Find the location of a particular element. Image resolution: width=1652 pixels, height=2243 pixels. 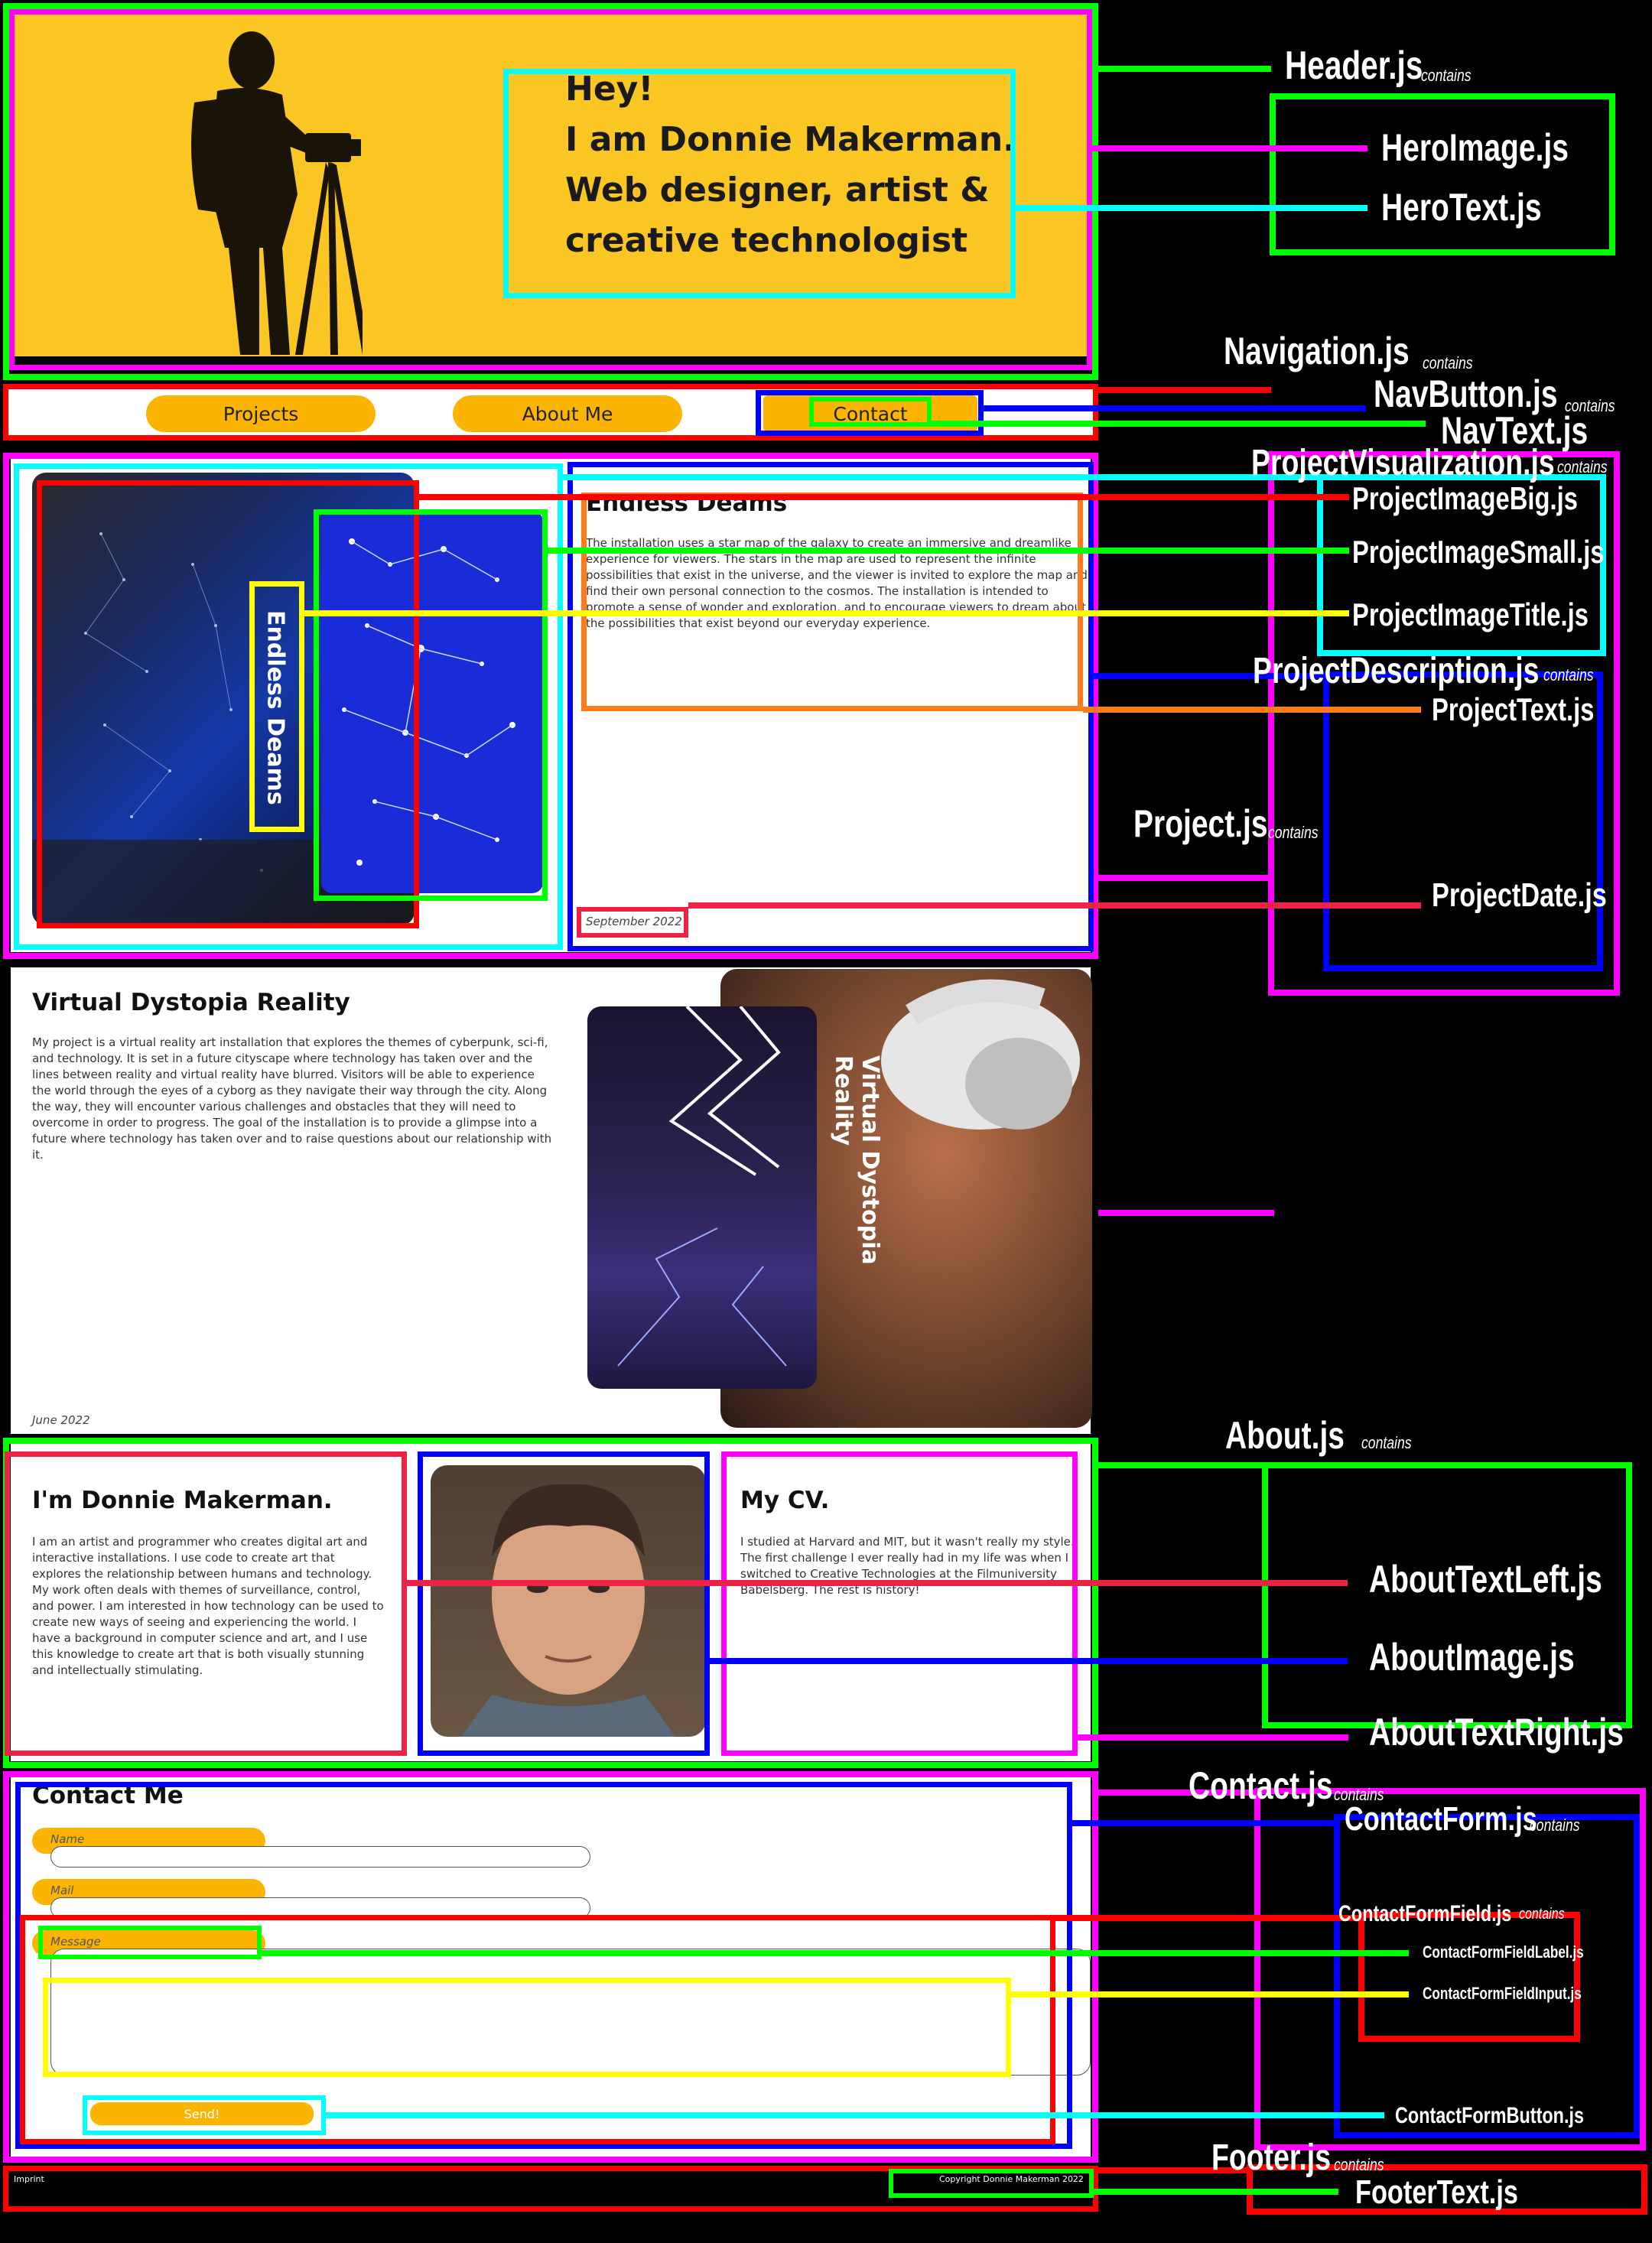

project-2-date: June 2022 is located at coordinates (61, 1420).